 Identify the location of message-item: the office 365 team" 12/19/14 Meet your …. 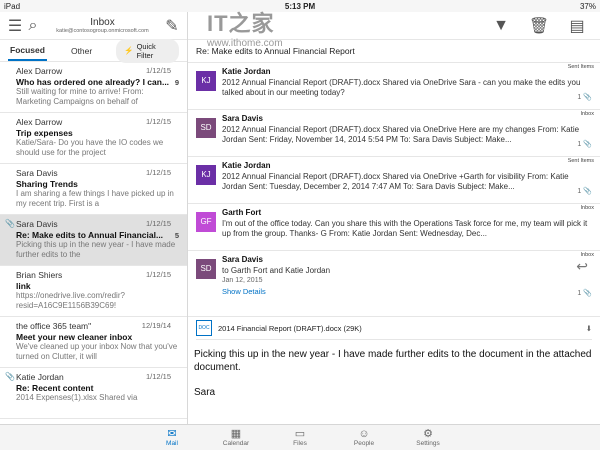
(93, 342).